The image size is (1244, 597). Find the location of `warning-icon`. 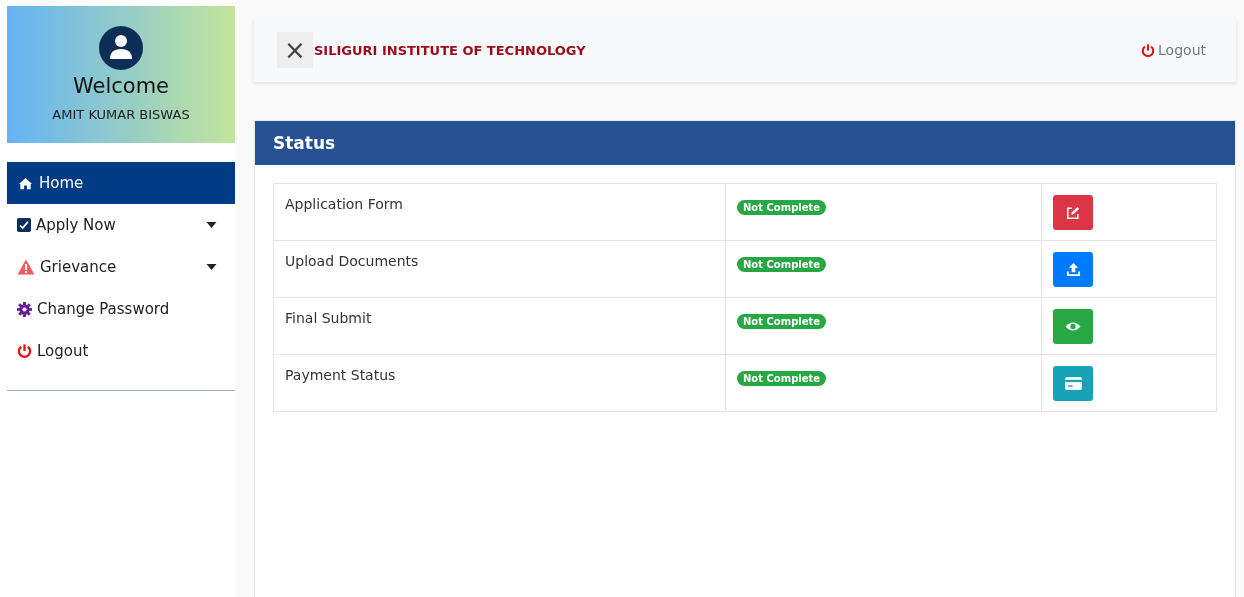

warning-icon is located at coordinates (26, 267).